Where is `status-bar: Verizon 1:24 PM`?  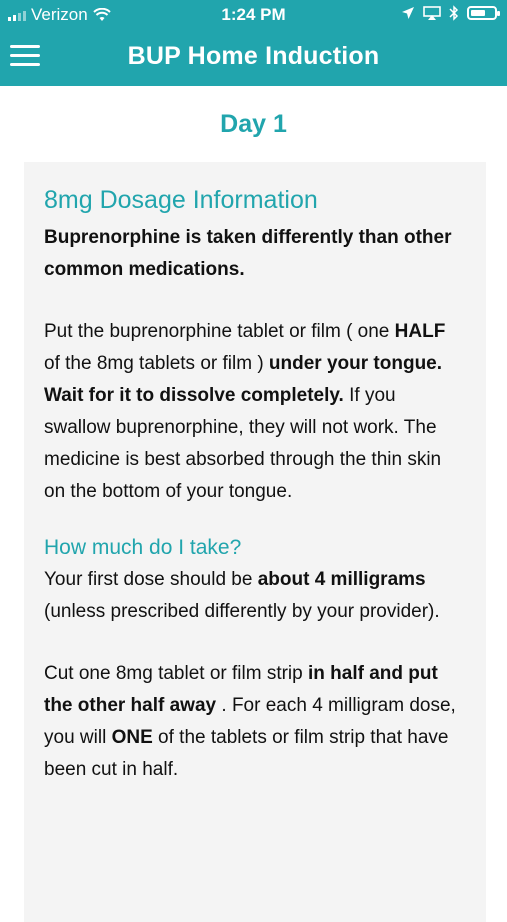 status-bar: Verizon 1:24 PM is located at coordinates (253, 15).